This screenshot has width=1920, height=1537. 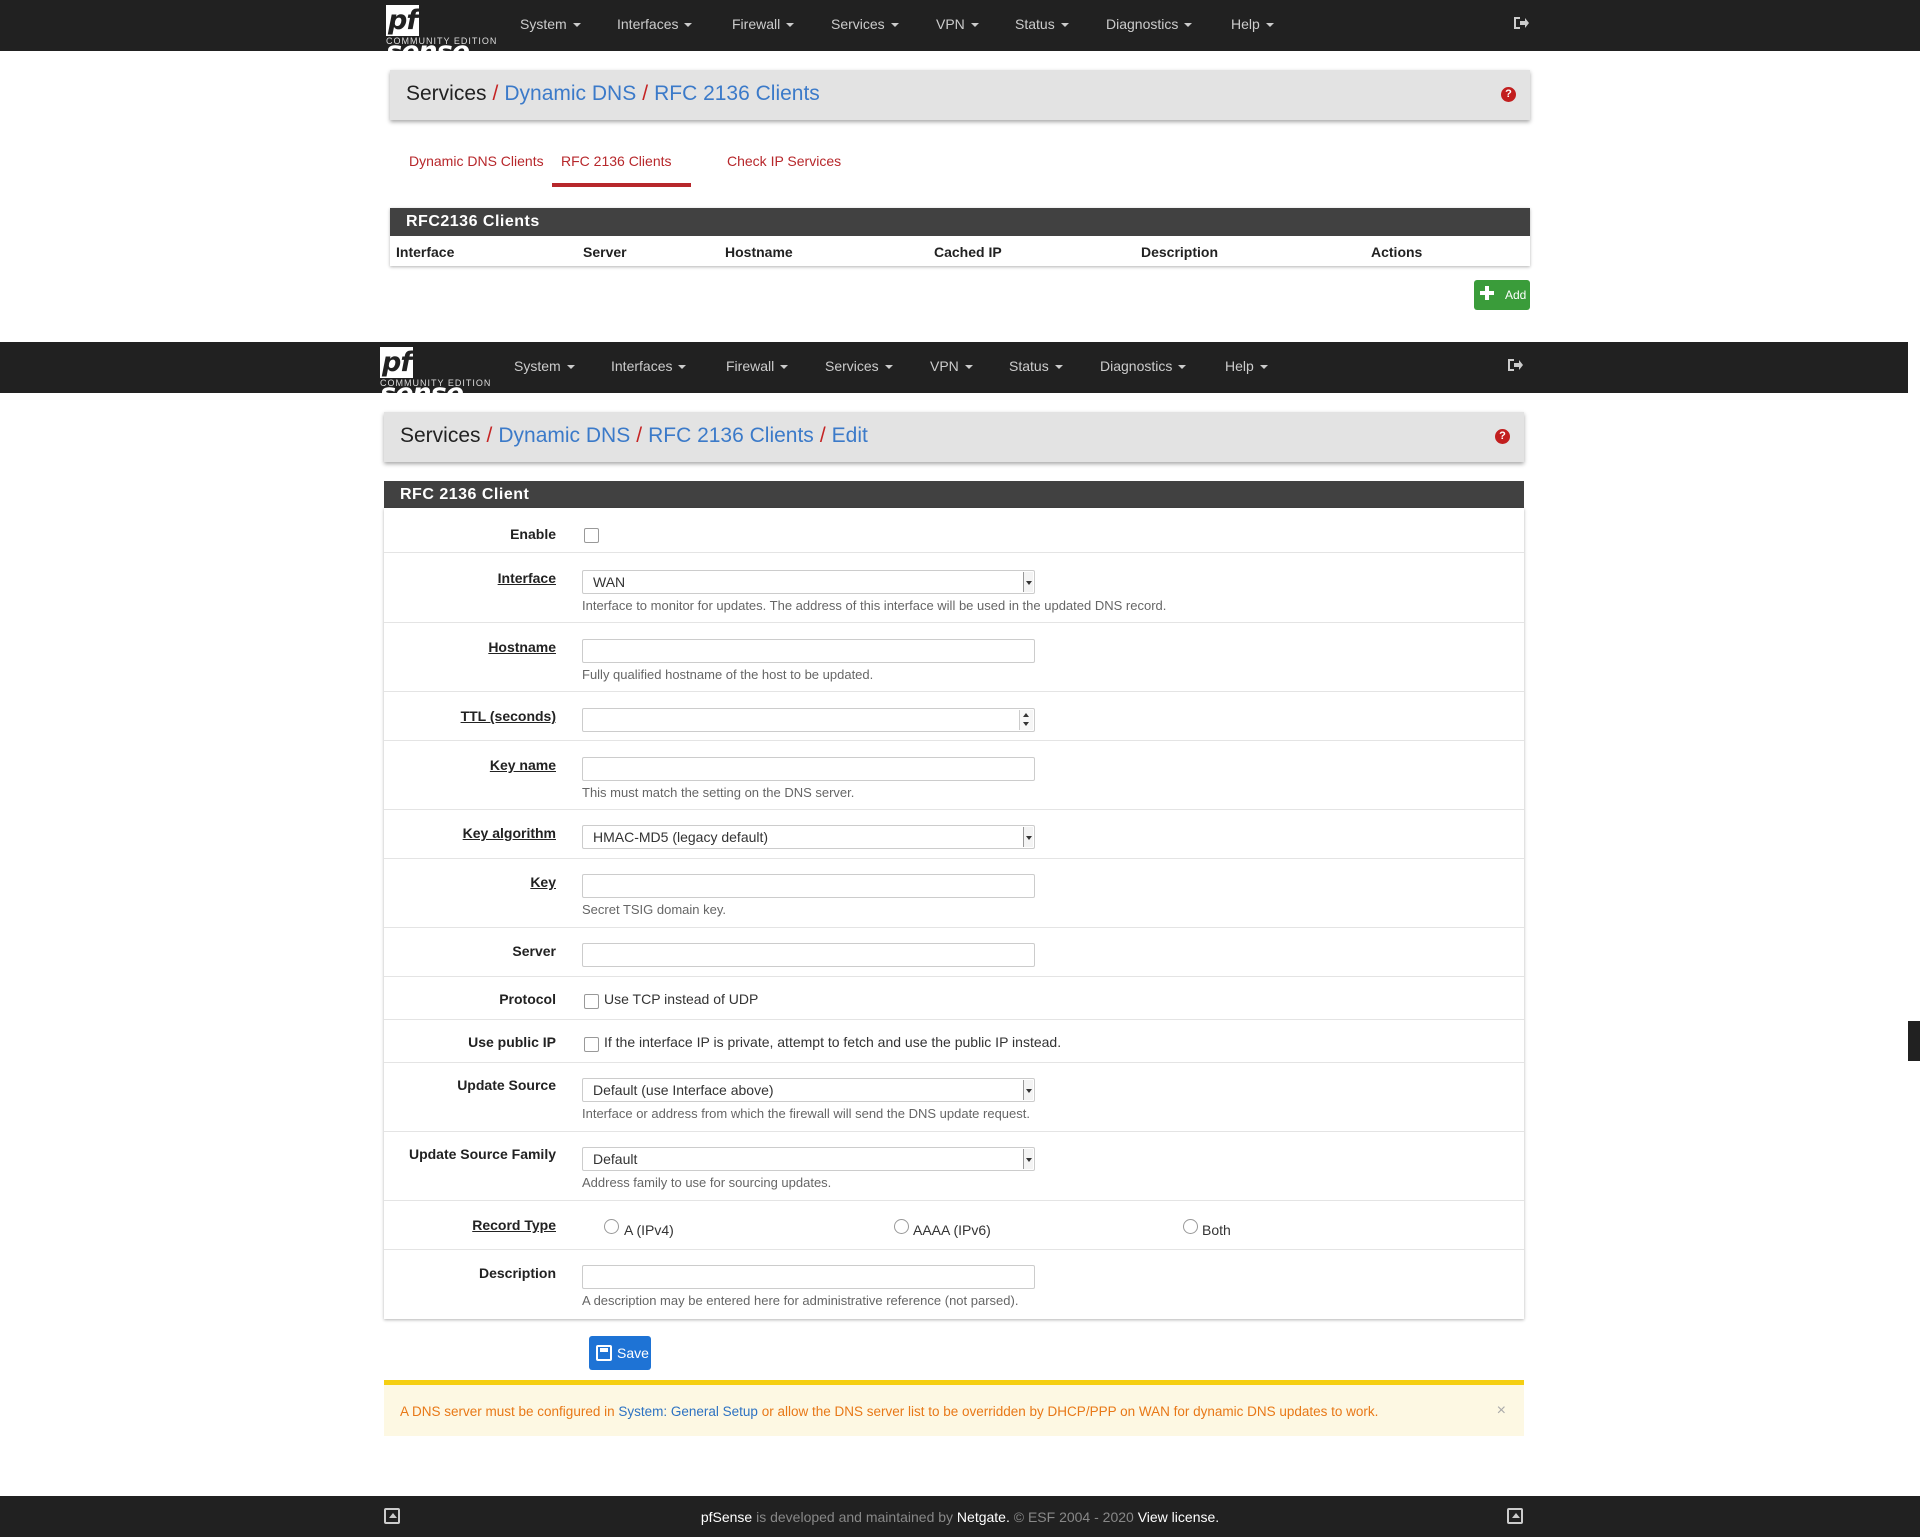 I want to click on save-label: Save, so click(x=633, y=1353).